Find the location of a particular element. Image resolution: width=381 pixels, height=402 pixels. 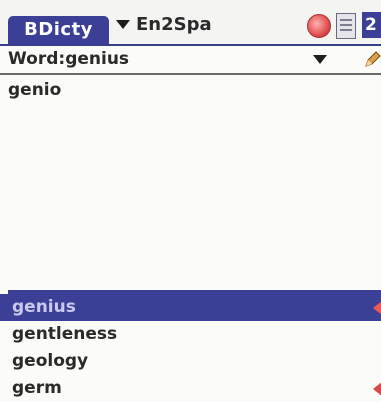

word-field: Word:genius is located at coordinates (68, 59).